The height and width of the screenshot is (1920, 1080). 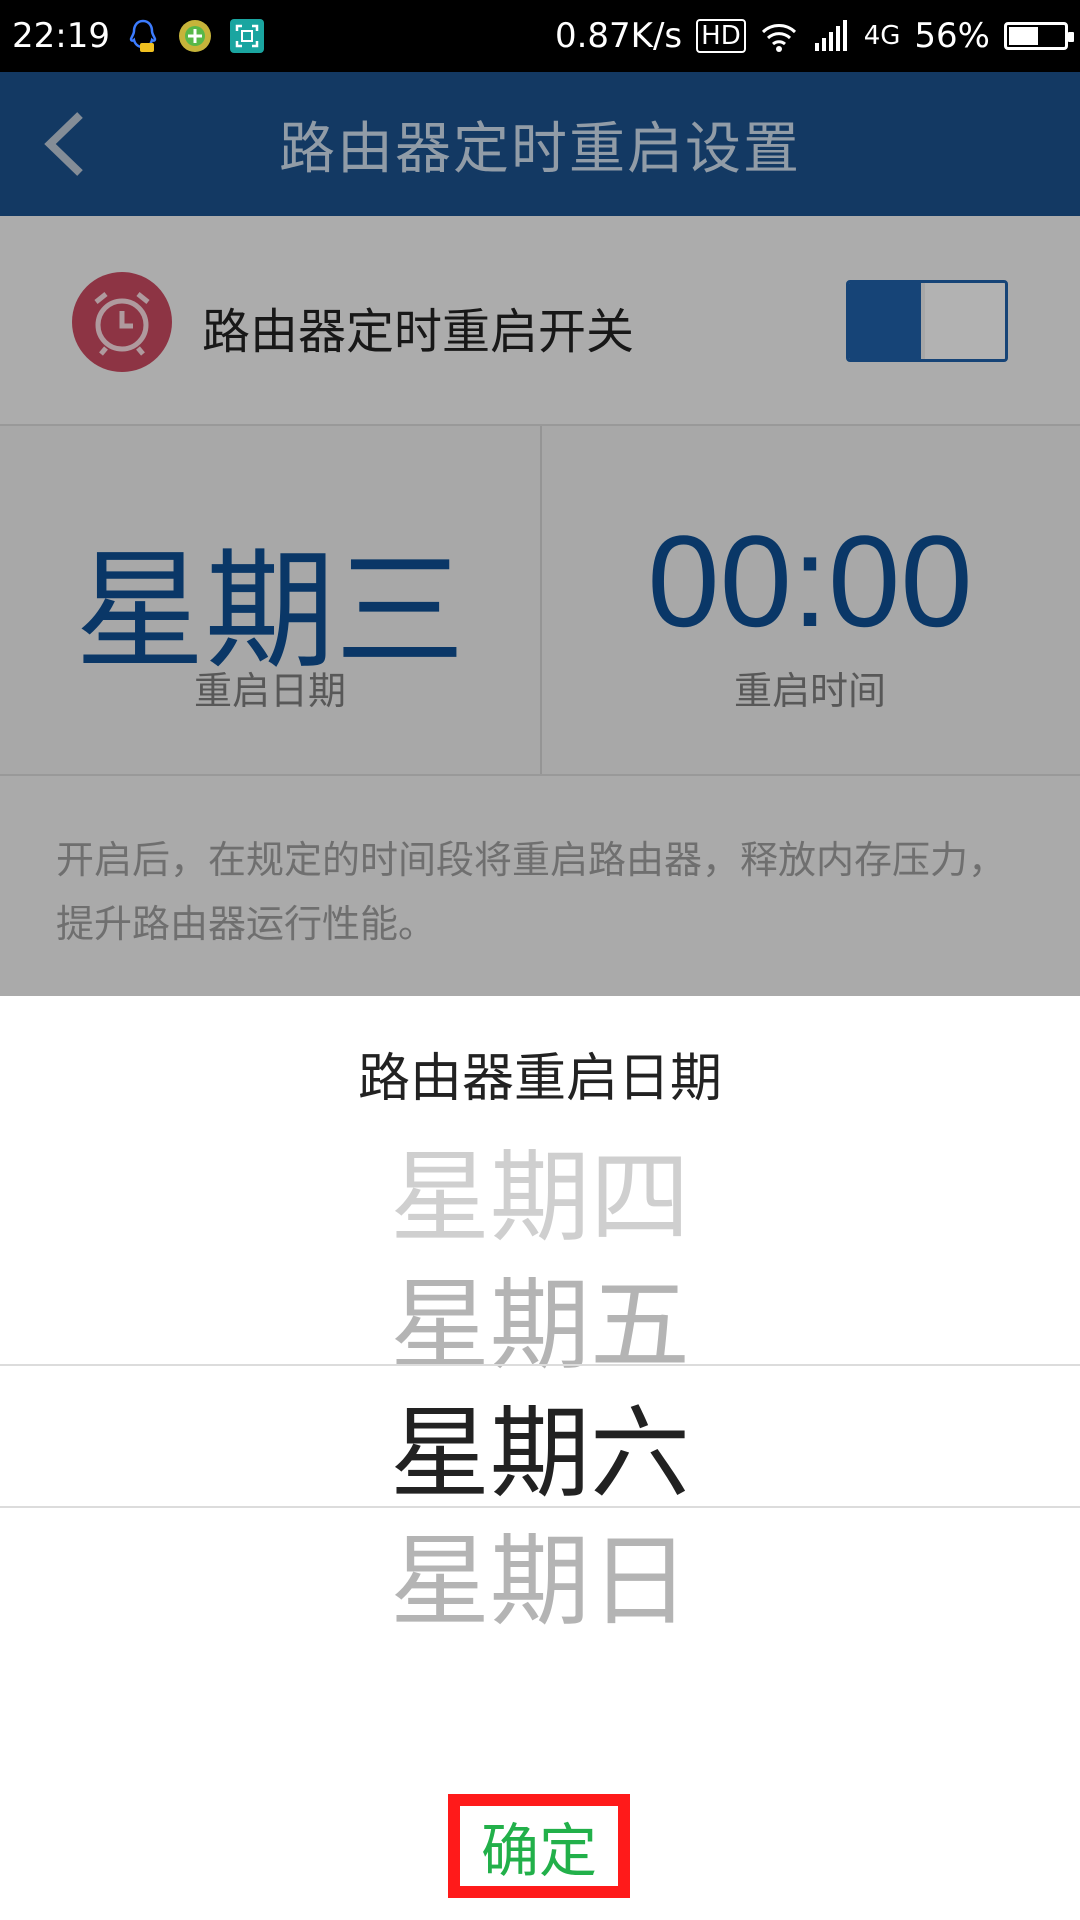 I want to click on confirm-button: 确定, so click(x=539, y=1846).